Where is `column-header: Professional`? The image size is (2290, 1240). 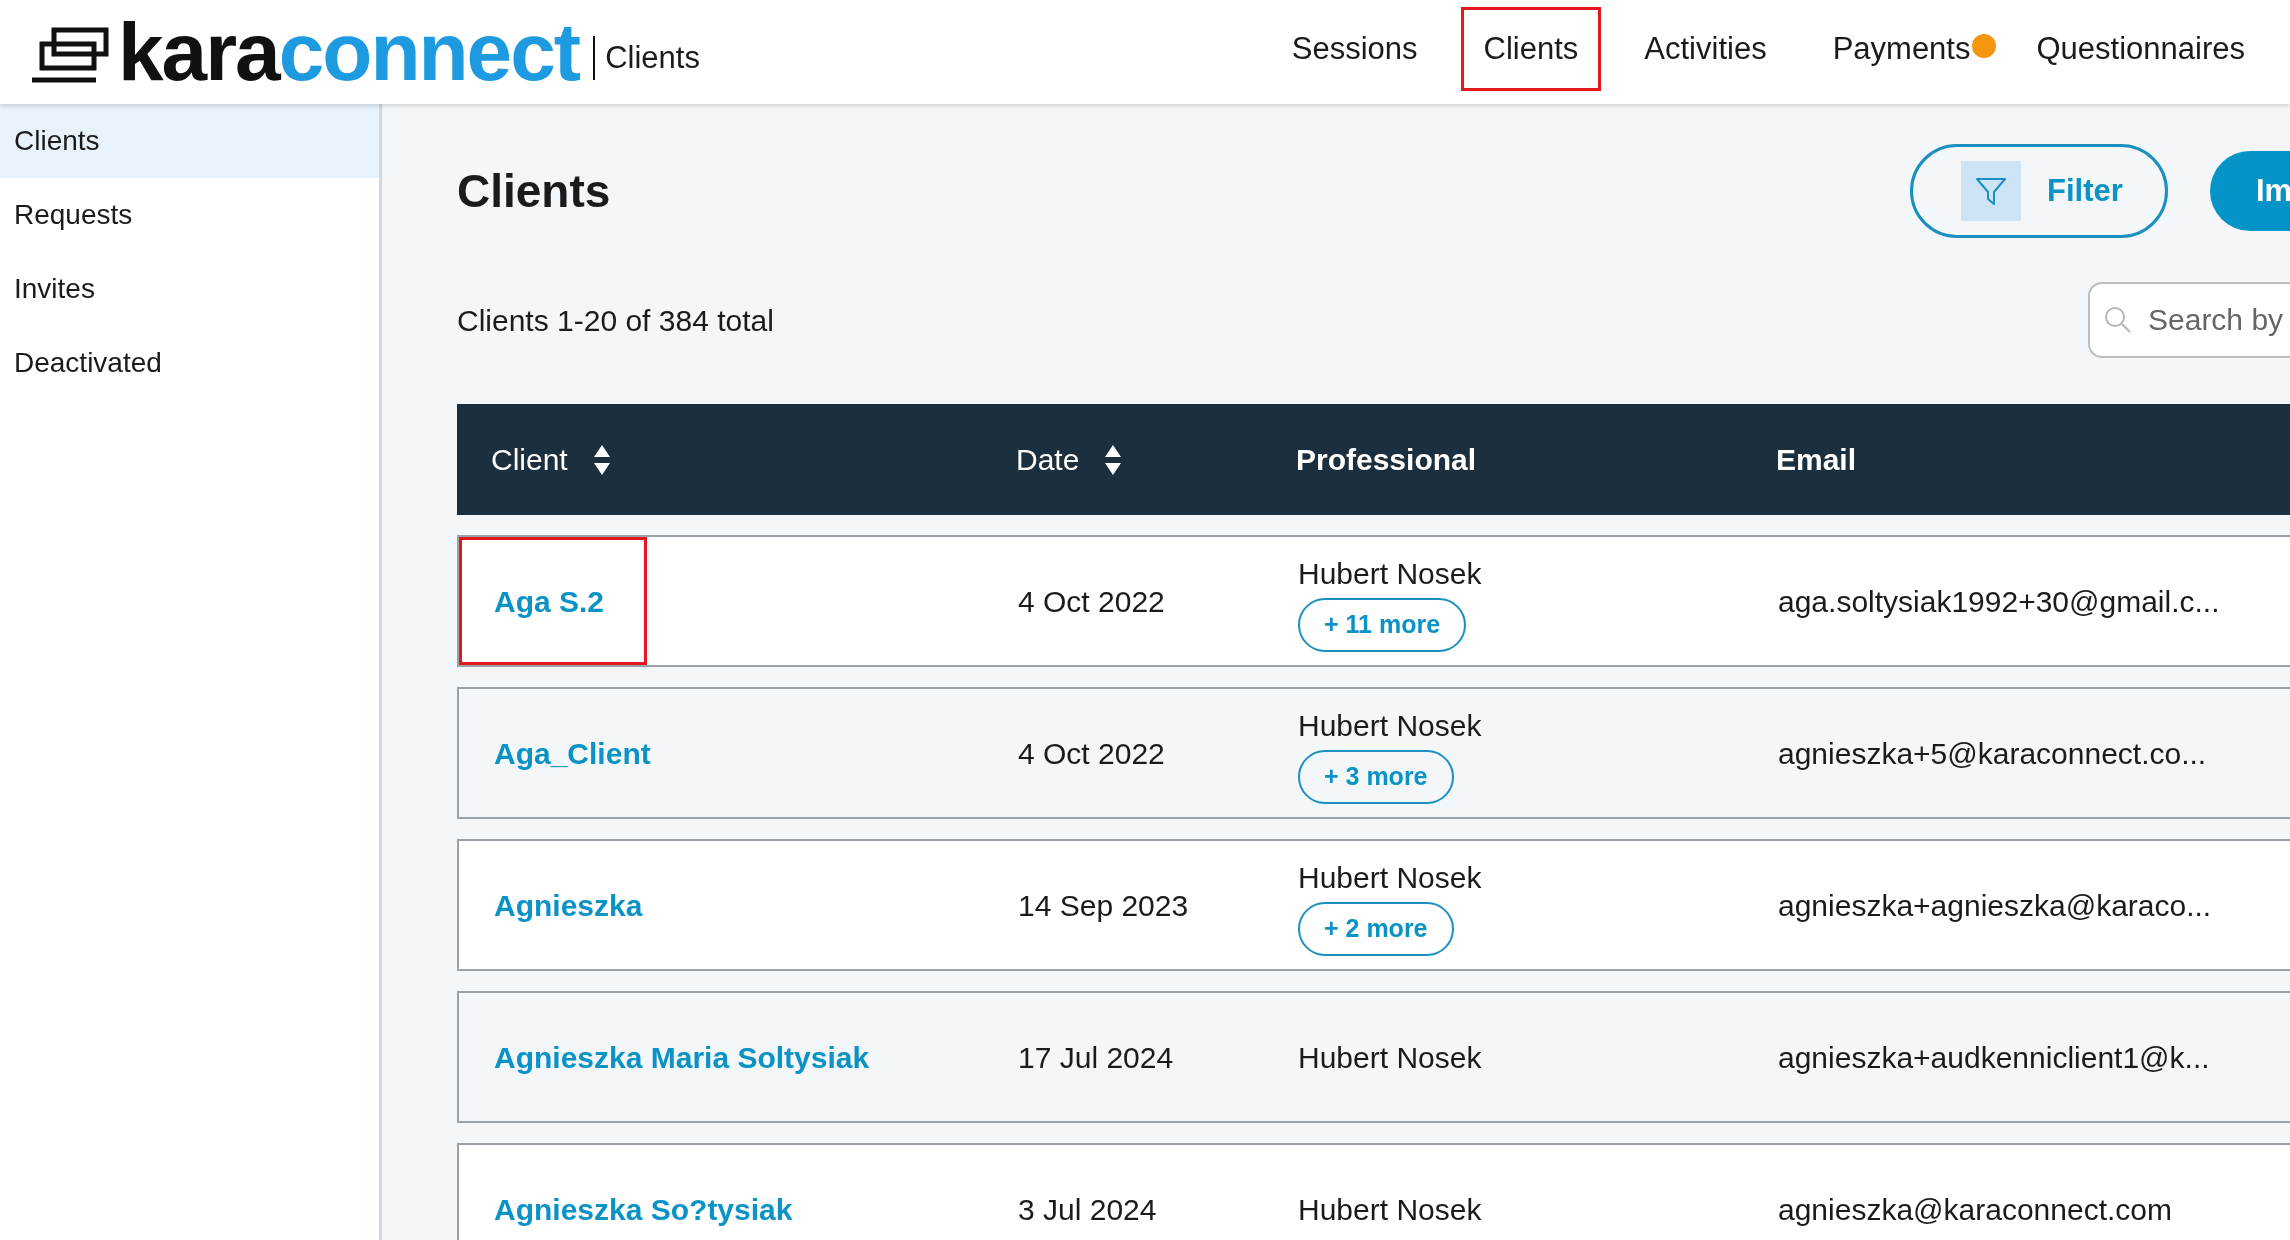 column-header: Professional is located at coordinates (1386, 460).